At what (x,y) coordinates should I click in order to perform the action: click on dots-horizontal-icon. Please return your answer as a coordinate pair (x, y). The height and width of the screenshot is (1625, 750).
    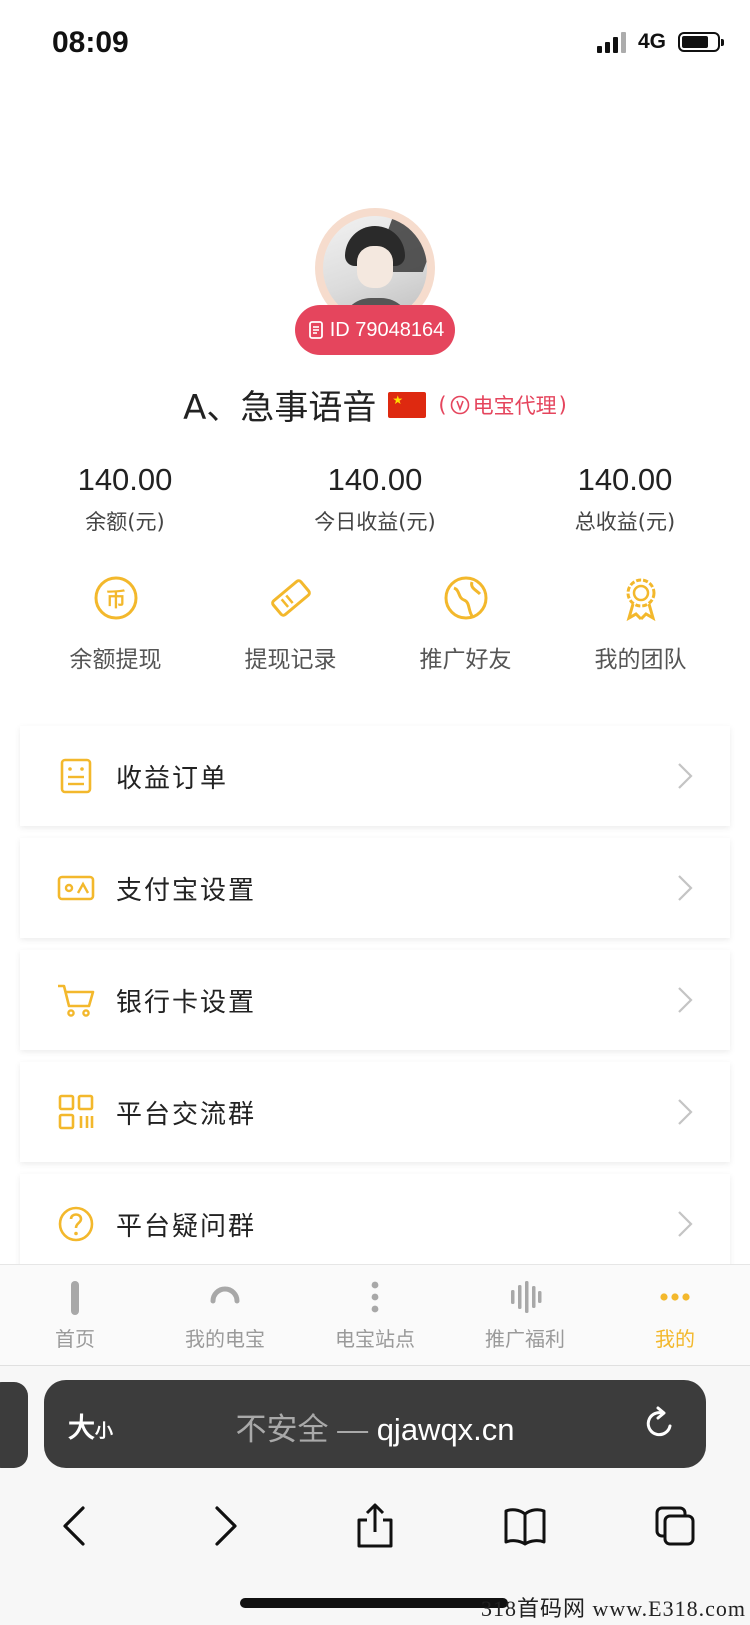
    Looking at the image, I should click on (675, 1297).